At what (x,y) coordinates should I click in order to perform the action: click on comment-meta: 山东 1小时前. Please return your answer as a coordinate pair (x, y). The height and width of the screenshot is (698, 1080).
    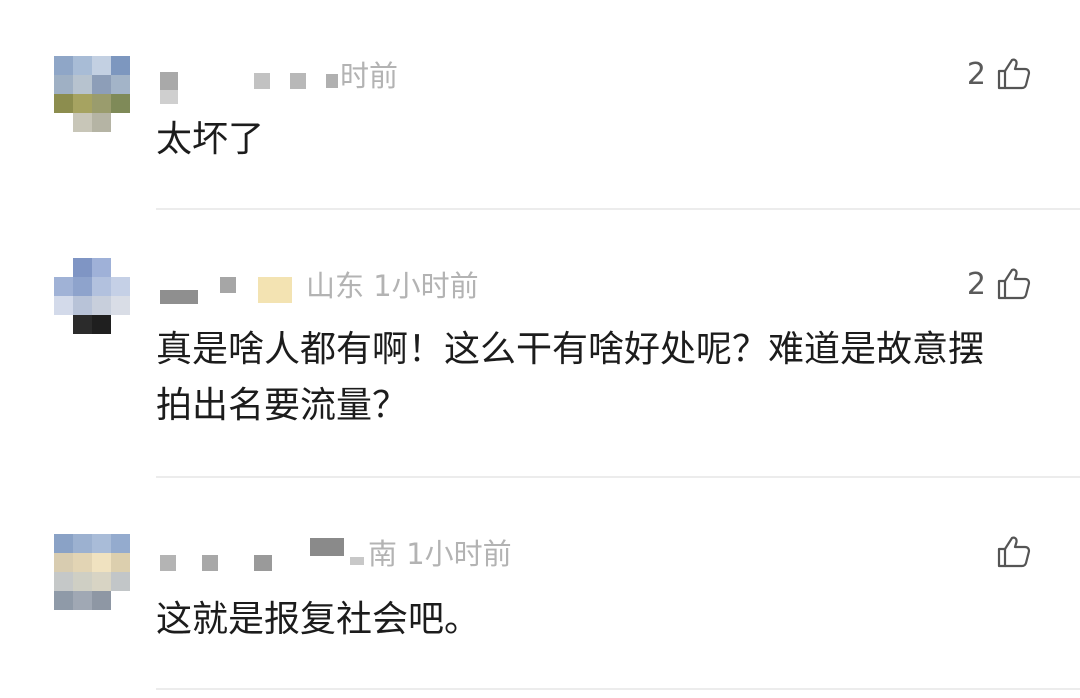
    Looking at the image, I should click on (319, 284).